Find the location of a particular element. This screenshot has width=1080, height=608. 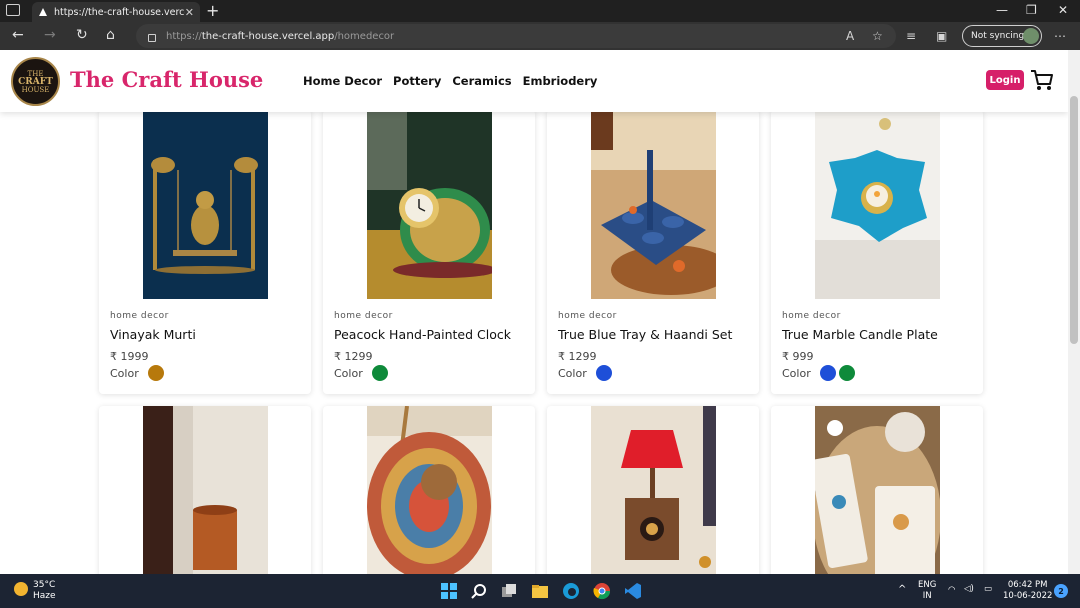

product-name: Peacock Hand-Painted Clock is located at coordinates (422, 334).